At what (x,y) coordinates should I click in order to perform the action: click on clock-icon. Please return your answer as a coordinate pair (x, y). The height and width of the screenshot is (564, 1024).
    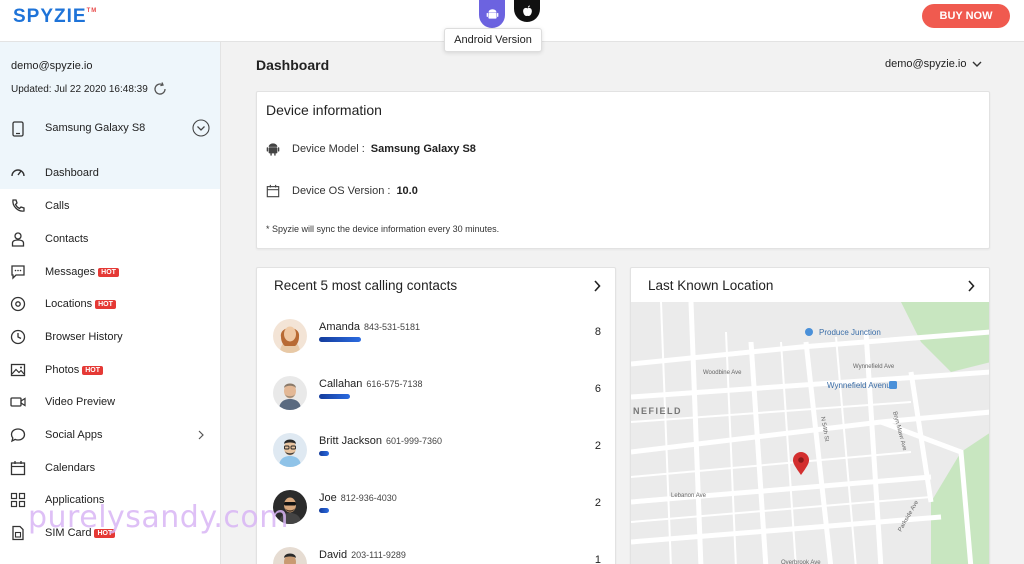
    Looking at the image, I should click on (18, 337).